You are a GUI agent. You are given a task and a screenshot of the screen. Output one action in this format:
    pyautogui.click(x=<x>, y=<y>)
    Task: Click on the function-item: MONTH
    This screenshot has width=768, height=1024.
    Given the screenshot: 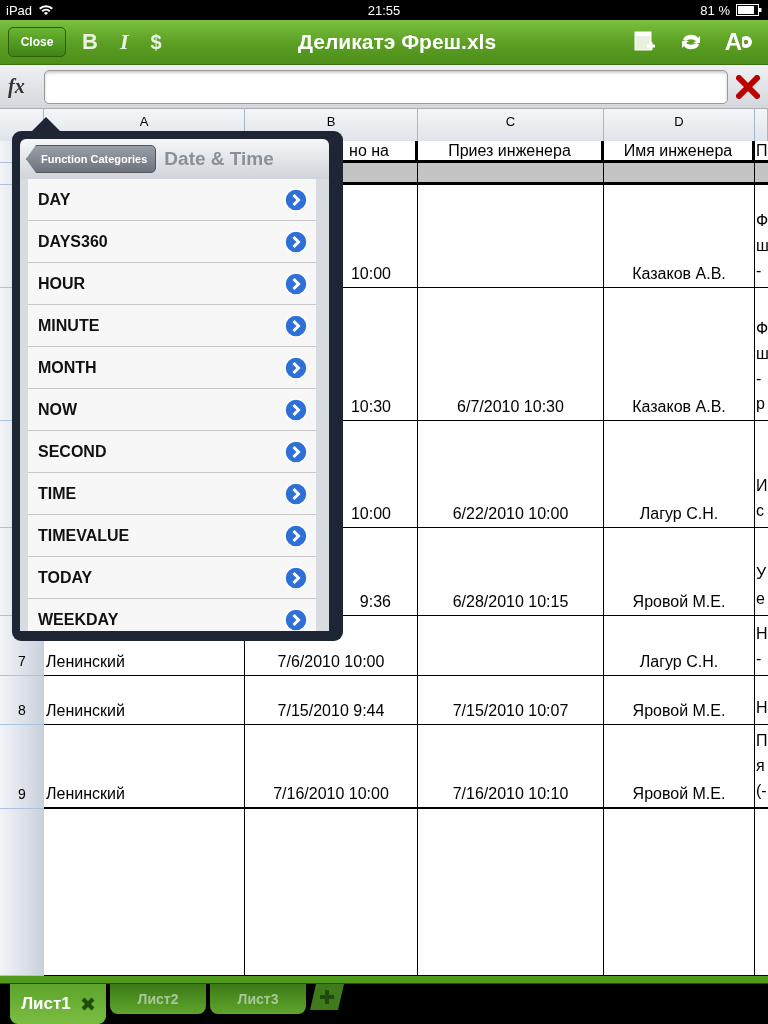 What is the action you would take?
    pyautogui.click(x=172, y=368)
    